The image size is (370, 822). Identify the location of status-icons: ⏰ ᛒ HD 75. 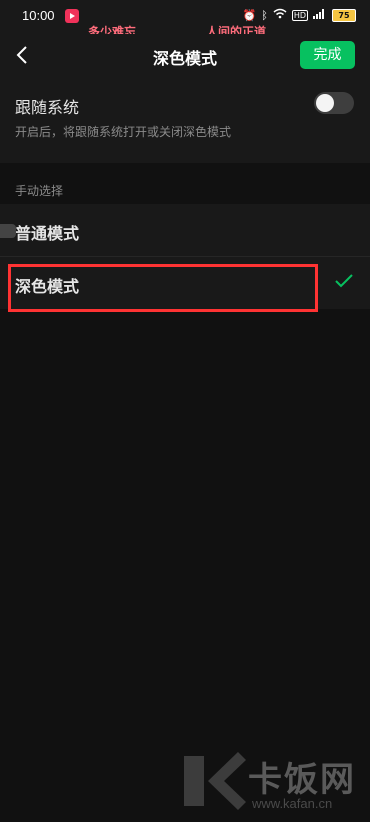
(299, 15).